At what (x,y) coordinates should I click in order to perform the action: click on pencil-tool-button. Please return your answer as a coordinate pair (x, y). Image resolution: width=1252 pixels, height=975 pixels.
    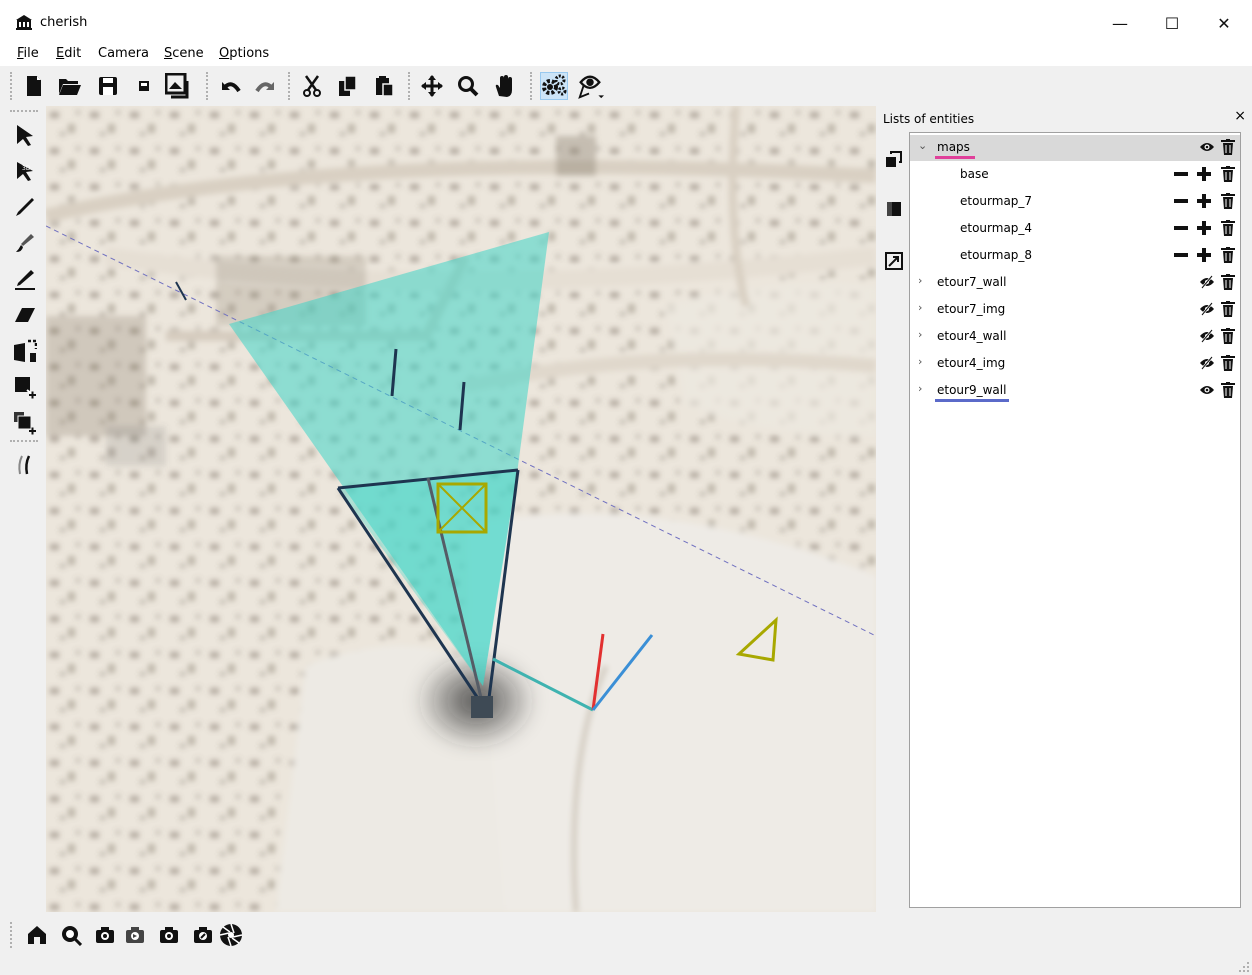
    Looking at the image, I should click on (25, 279).